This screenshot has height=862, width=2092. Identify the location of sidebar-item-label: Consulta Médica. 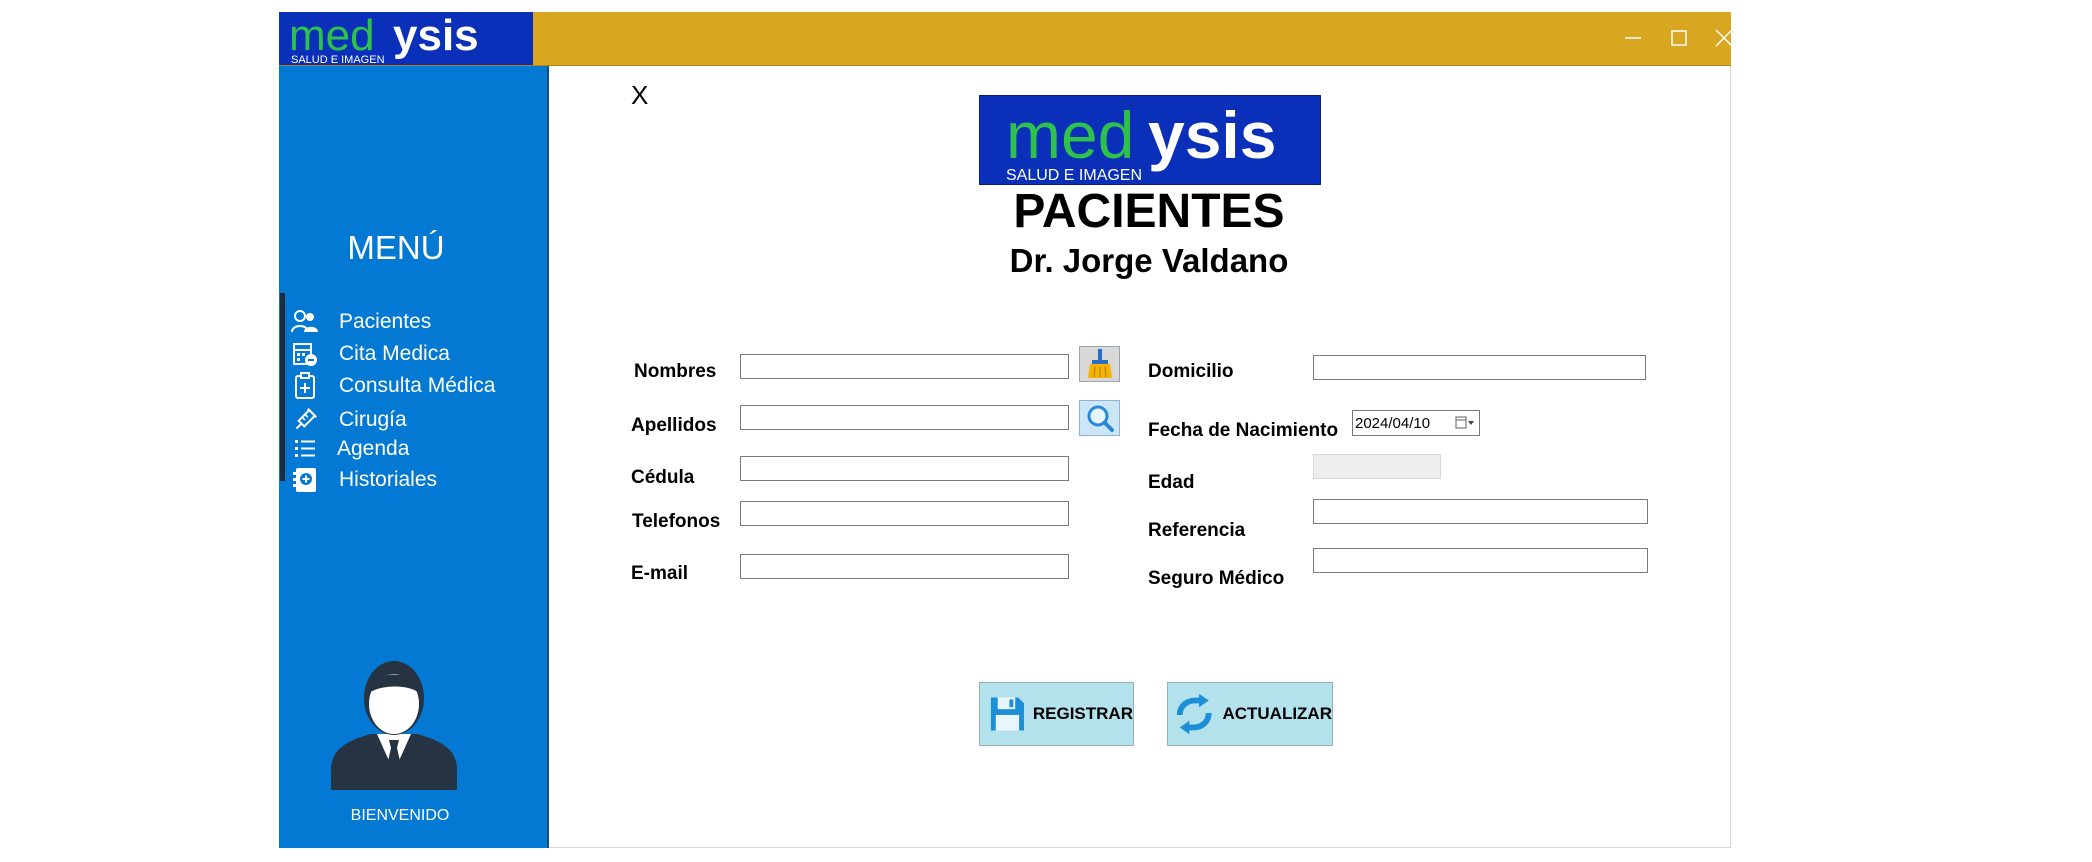
(417, 385).